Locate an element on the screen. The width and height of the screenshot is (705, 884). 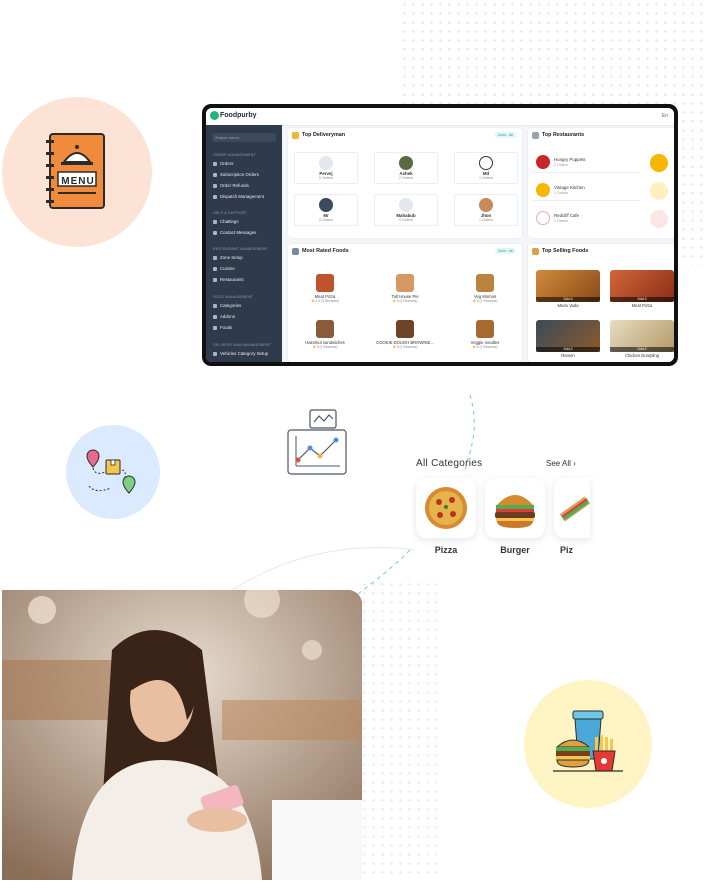
food-icon is located at coordinates (215, 327).